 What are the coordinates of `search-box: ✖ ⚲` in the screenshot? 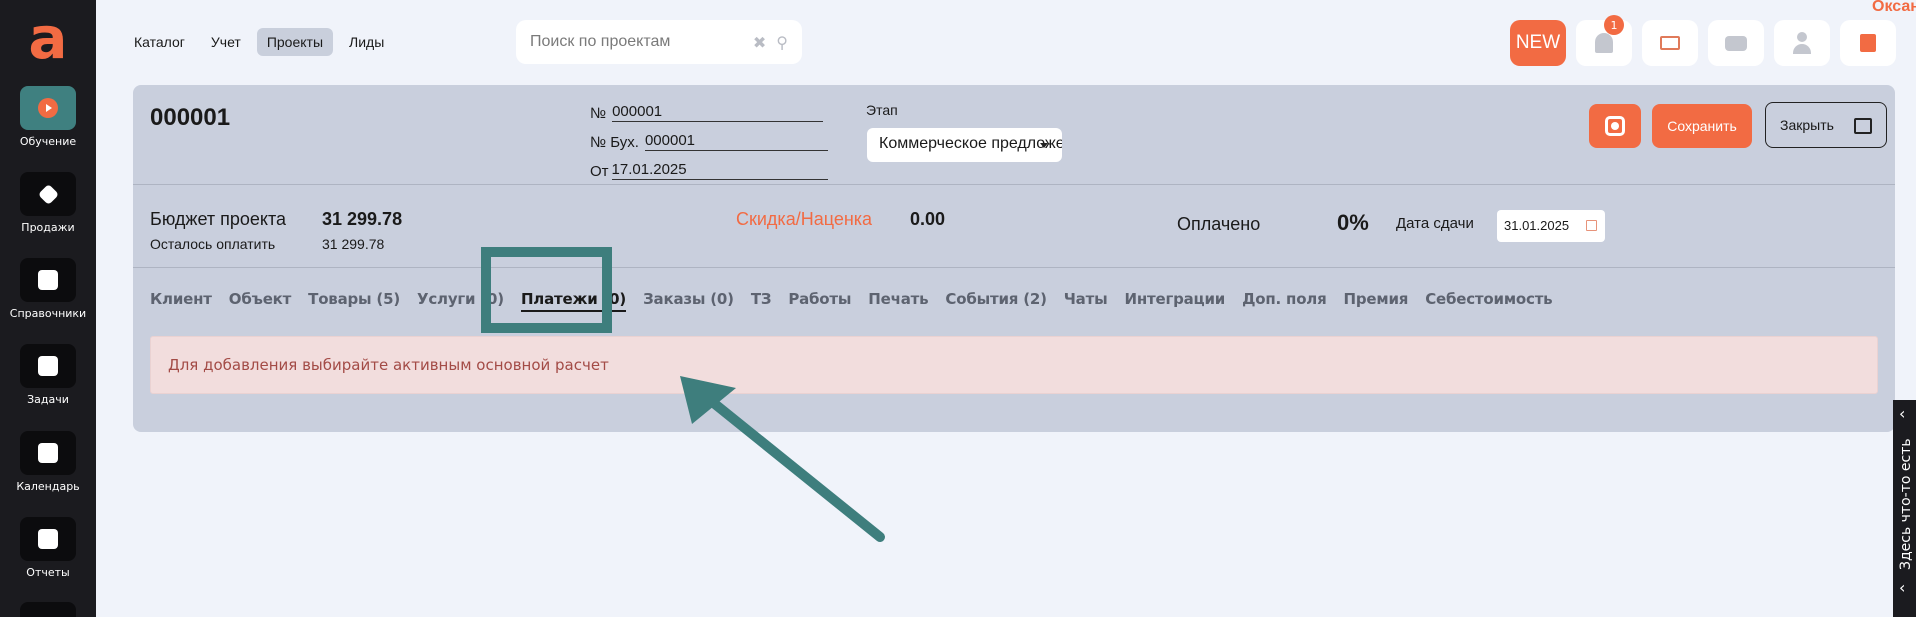 It's located at (659, 42).